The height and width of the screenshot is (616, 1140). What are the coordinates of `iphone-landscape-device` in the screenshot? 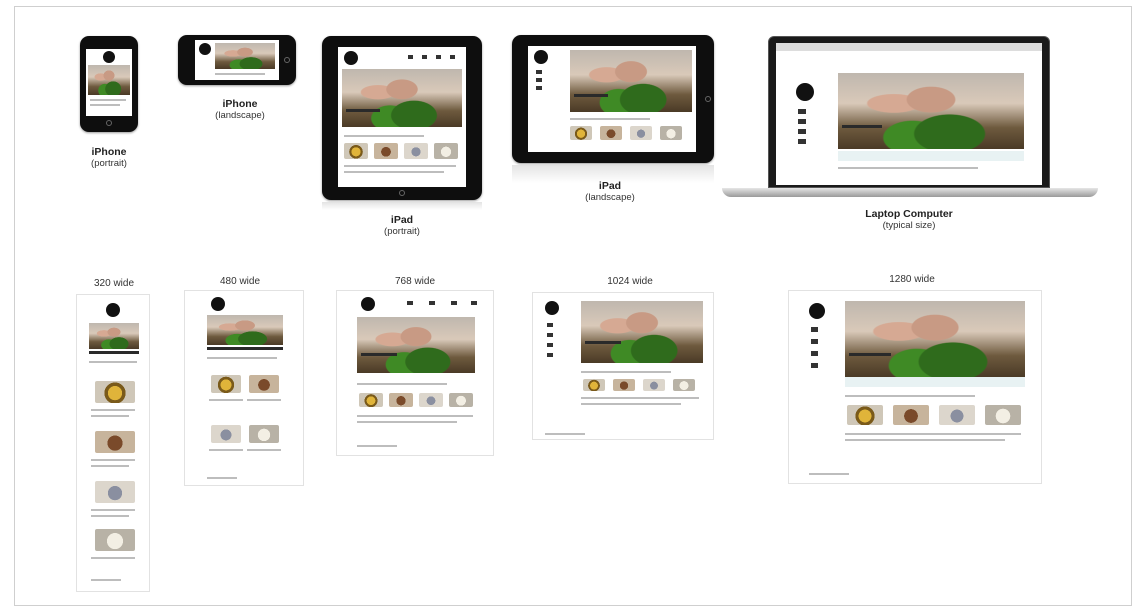 It's located at (237, 60).